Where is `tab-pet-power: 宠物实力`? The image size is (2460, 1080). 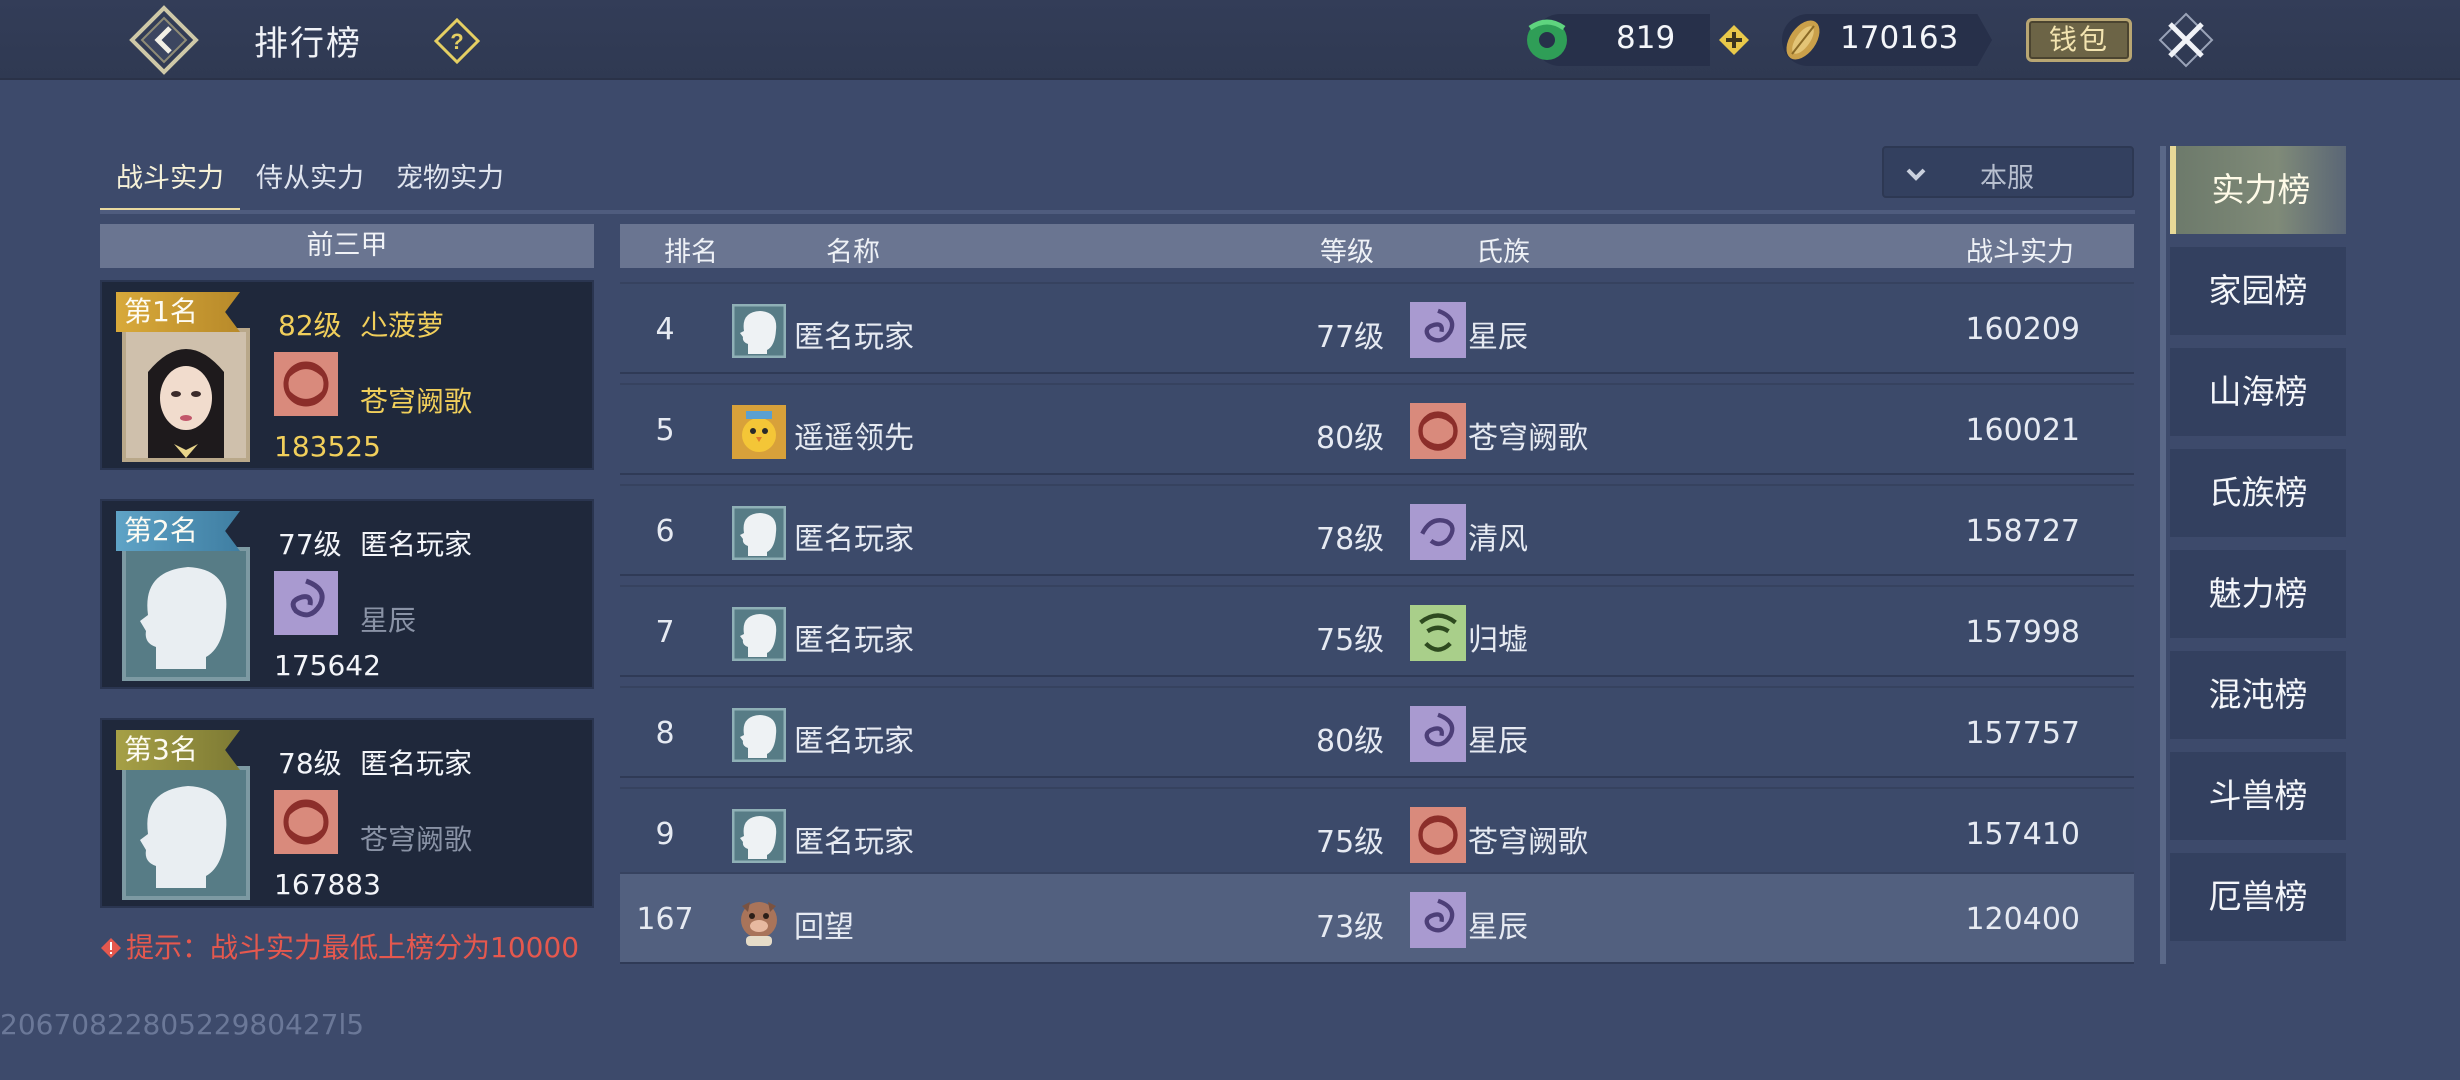 tab-pet-power: 宠物实力 is located at coordinates (450, 181).